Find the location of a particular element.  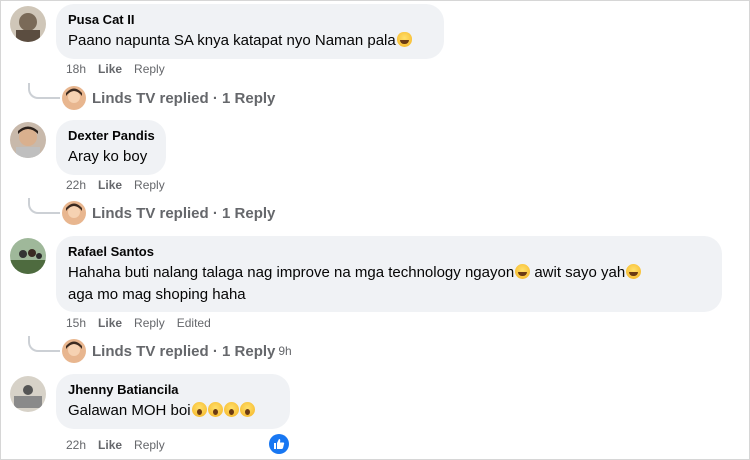

thumbs-up-icon is located at coordinates (279, 444).